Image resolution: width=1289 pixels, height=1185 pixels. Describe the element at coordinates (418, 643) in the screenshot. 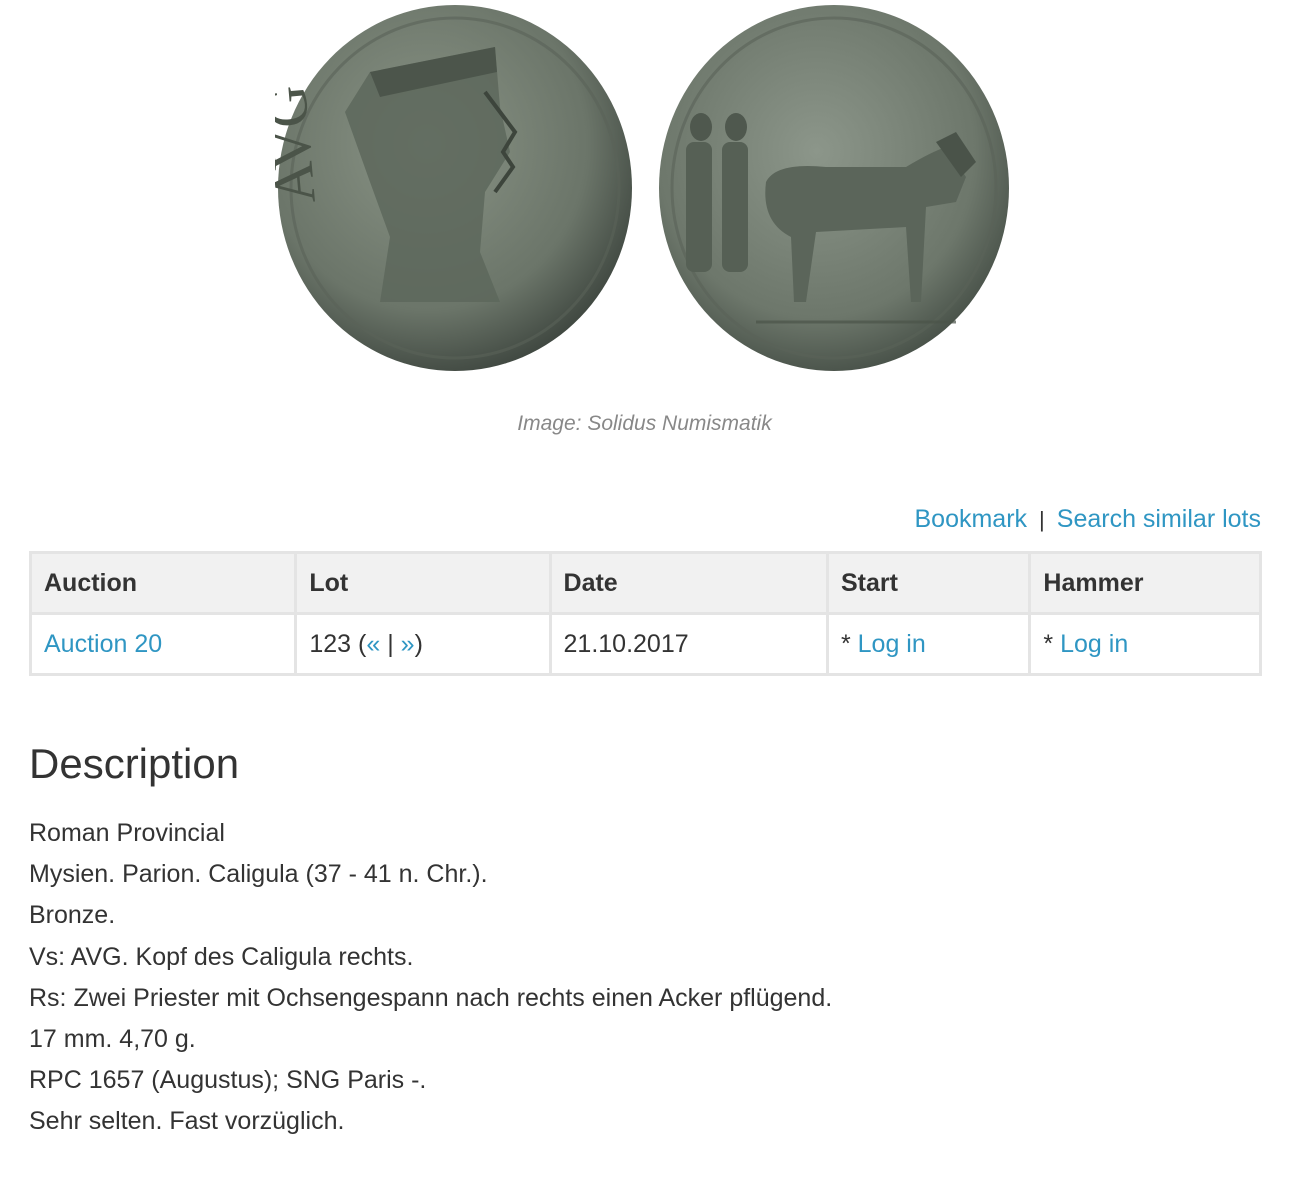

I see `lot-nav-close: )` at that location.